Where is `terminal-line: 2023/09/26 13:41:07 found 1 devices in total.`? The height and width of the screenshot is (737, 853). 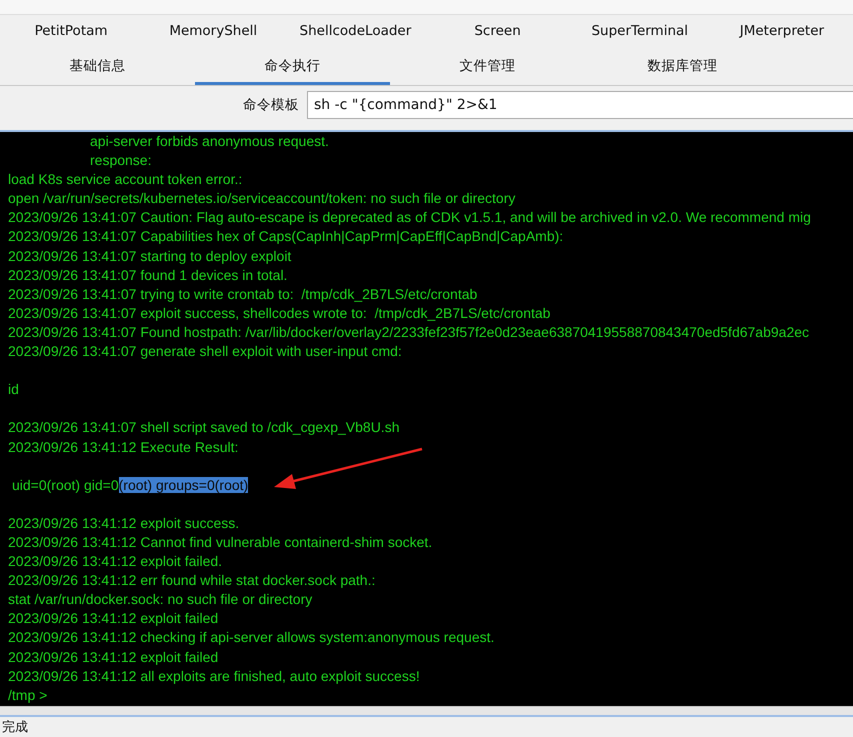
terminal-line: 2023/09/26 13:41:07 found 1 devices in total. is located at coordinates (148, 275).